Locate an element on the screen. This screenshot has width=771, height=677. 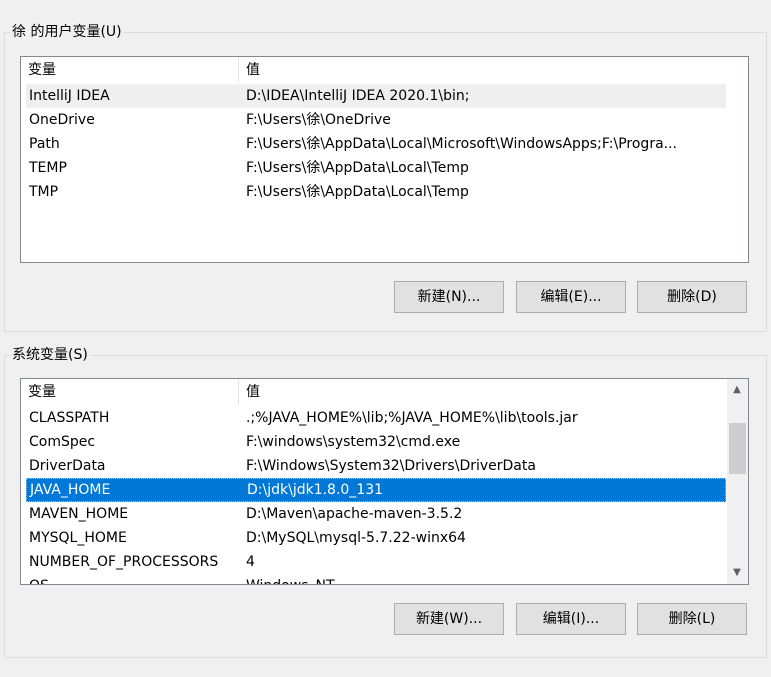
table-row: OS Windows_NT is located at coordinates (376, 579).